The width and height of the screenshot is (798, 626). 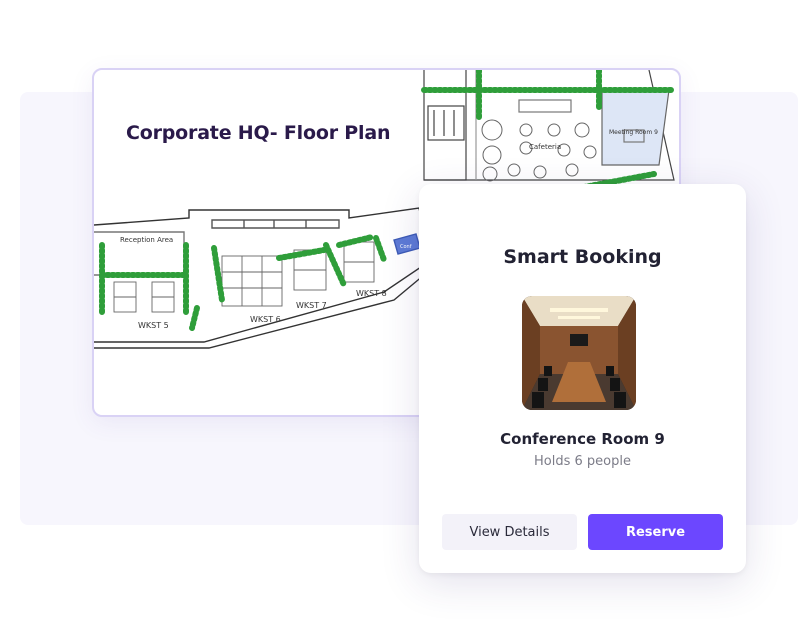 What do you see at coordinates (582, 257) in the screenshot?
I see `booking-title: Smart Booking` at bounding box center [582, 257].